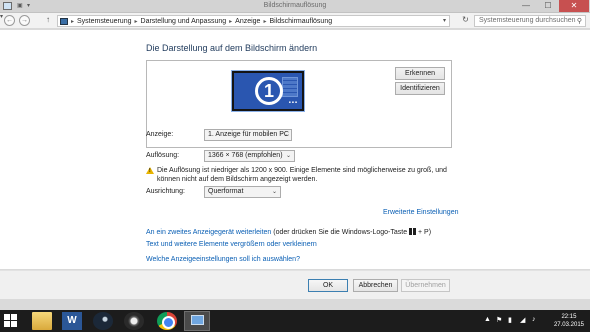 This screenshot has width=590, height=332. Describe the element at coordinates (160, 134) in the screenshot. I see `display-label: Anzeige:` at that location.